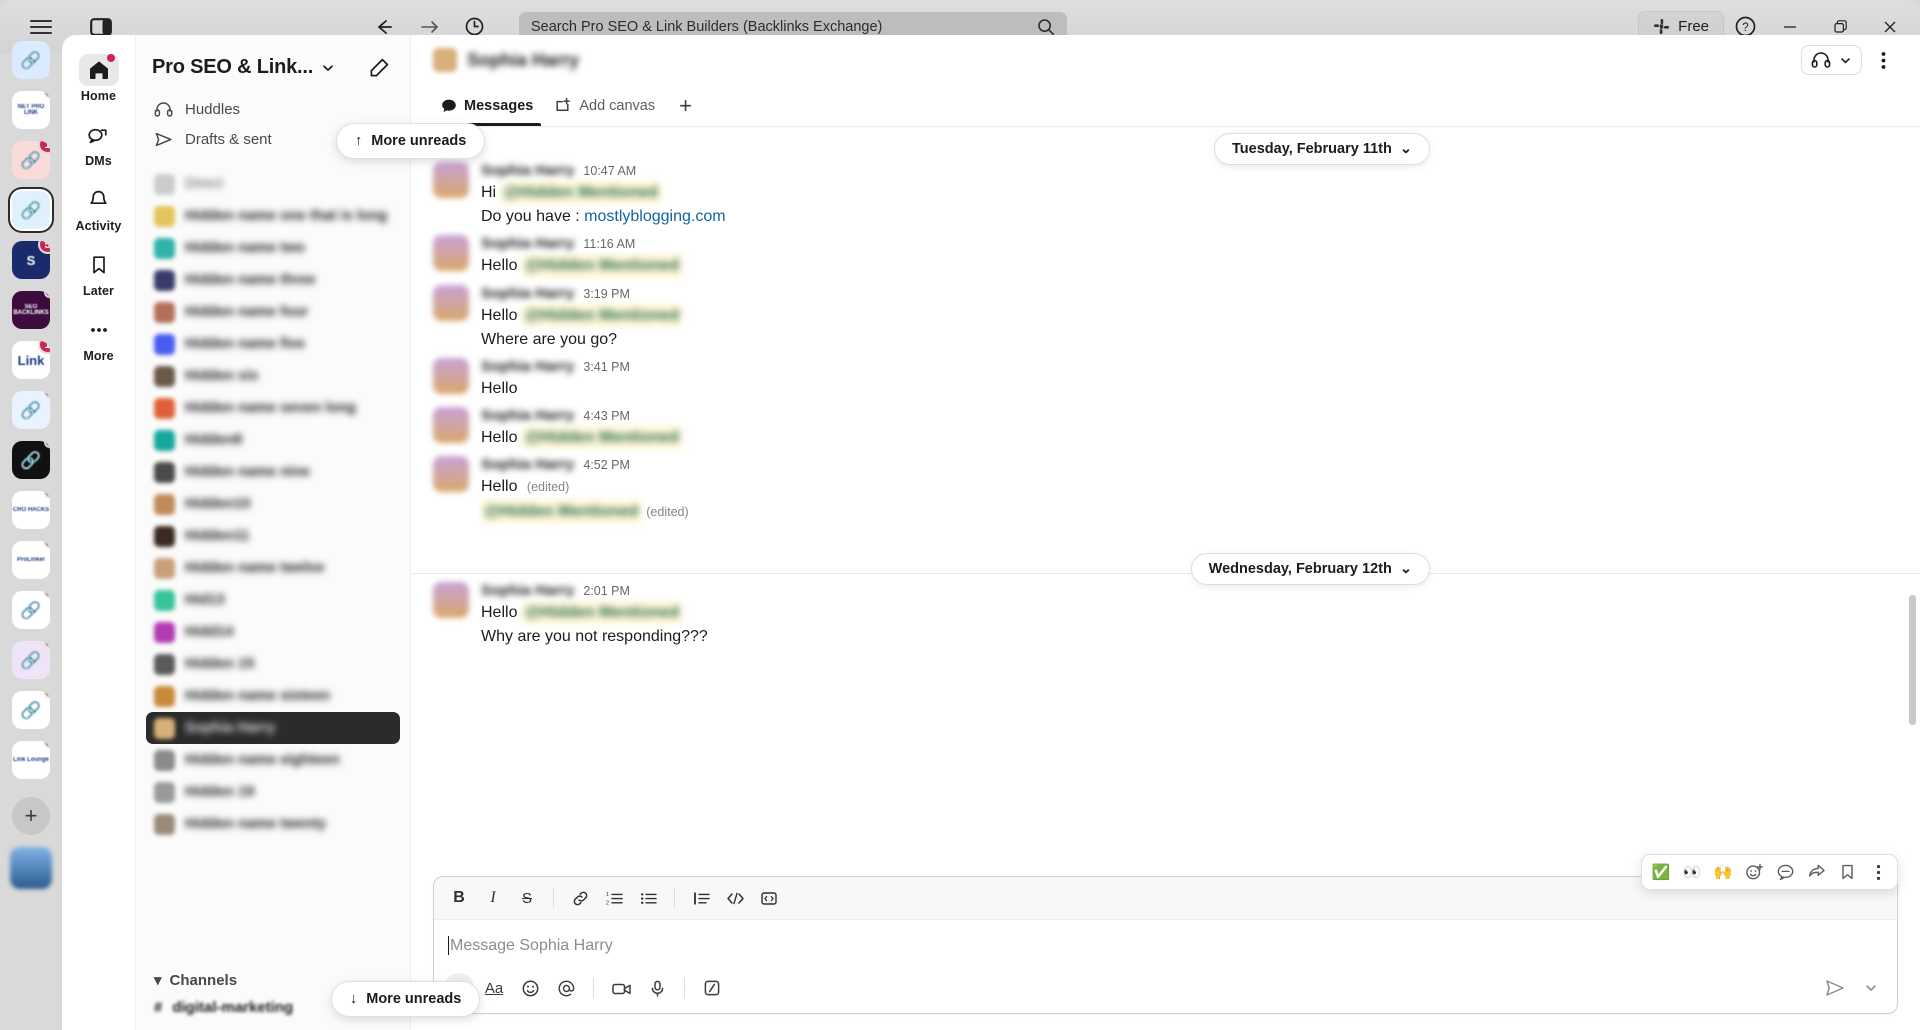  Describe the element at coordinates (1871, 988) in the screenshot. I see `chevron-down-icon` at that location.